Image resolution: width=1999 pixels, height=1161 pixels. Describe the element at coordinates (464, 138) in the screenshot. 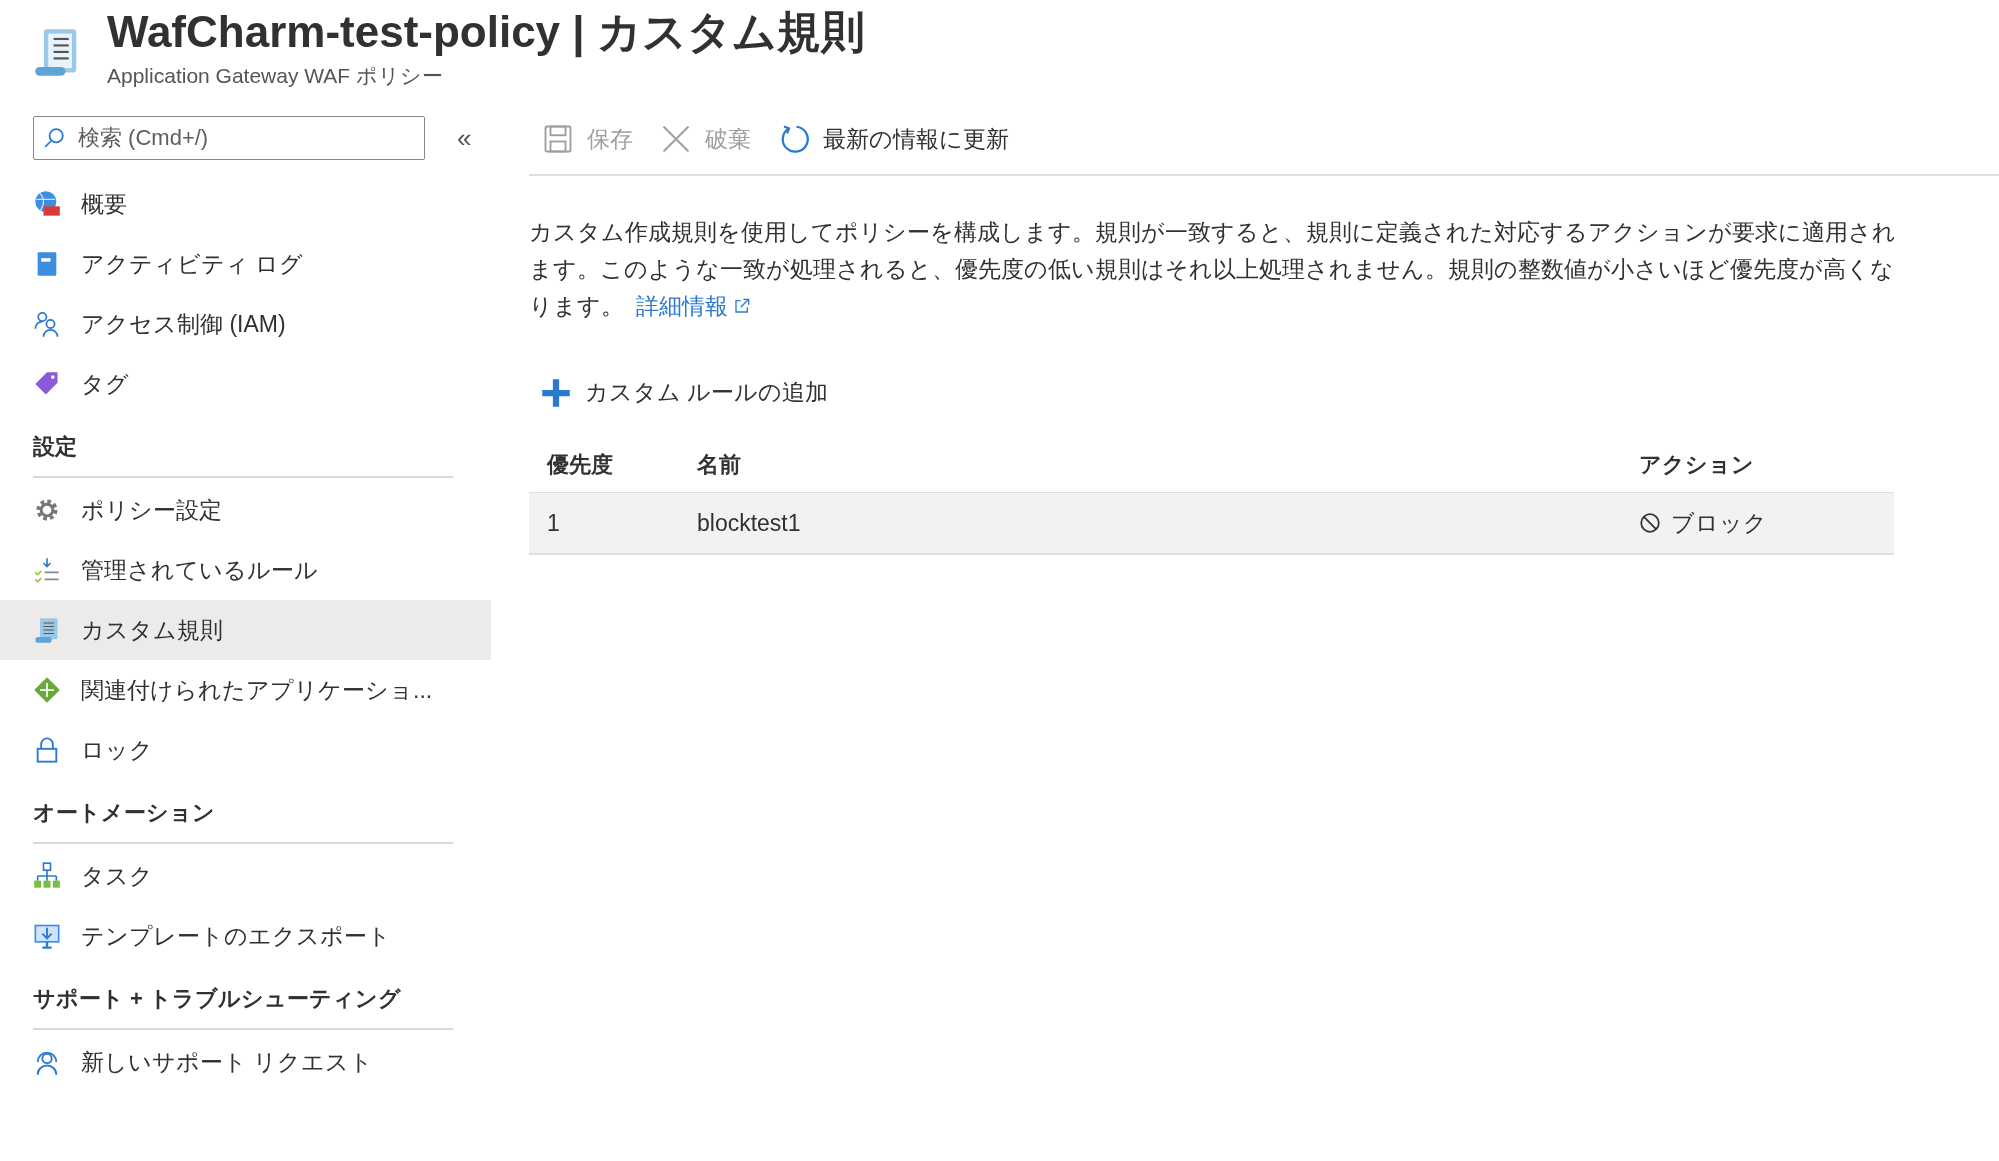

I see `collapse-button: «` at that location.